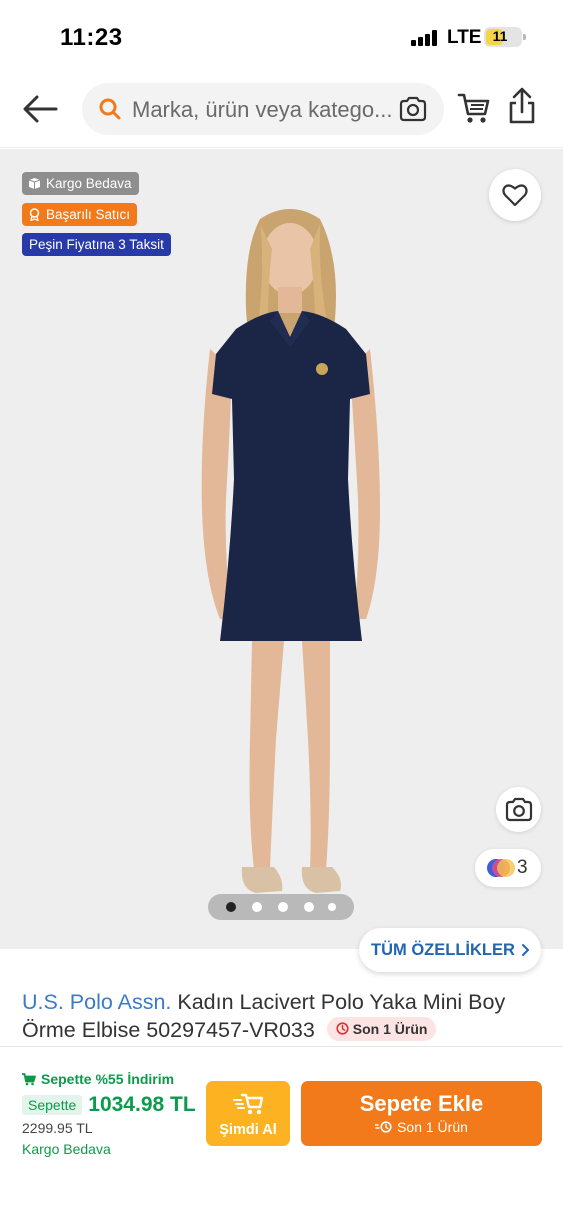 This screenshot has width=563, height=1219. What do you see at coordinates (426, 38) in the screenshot?
I see `signal-icon` at bounding box center [426, 38].